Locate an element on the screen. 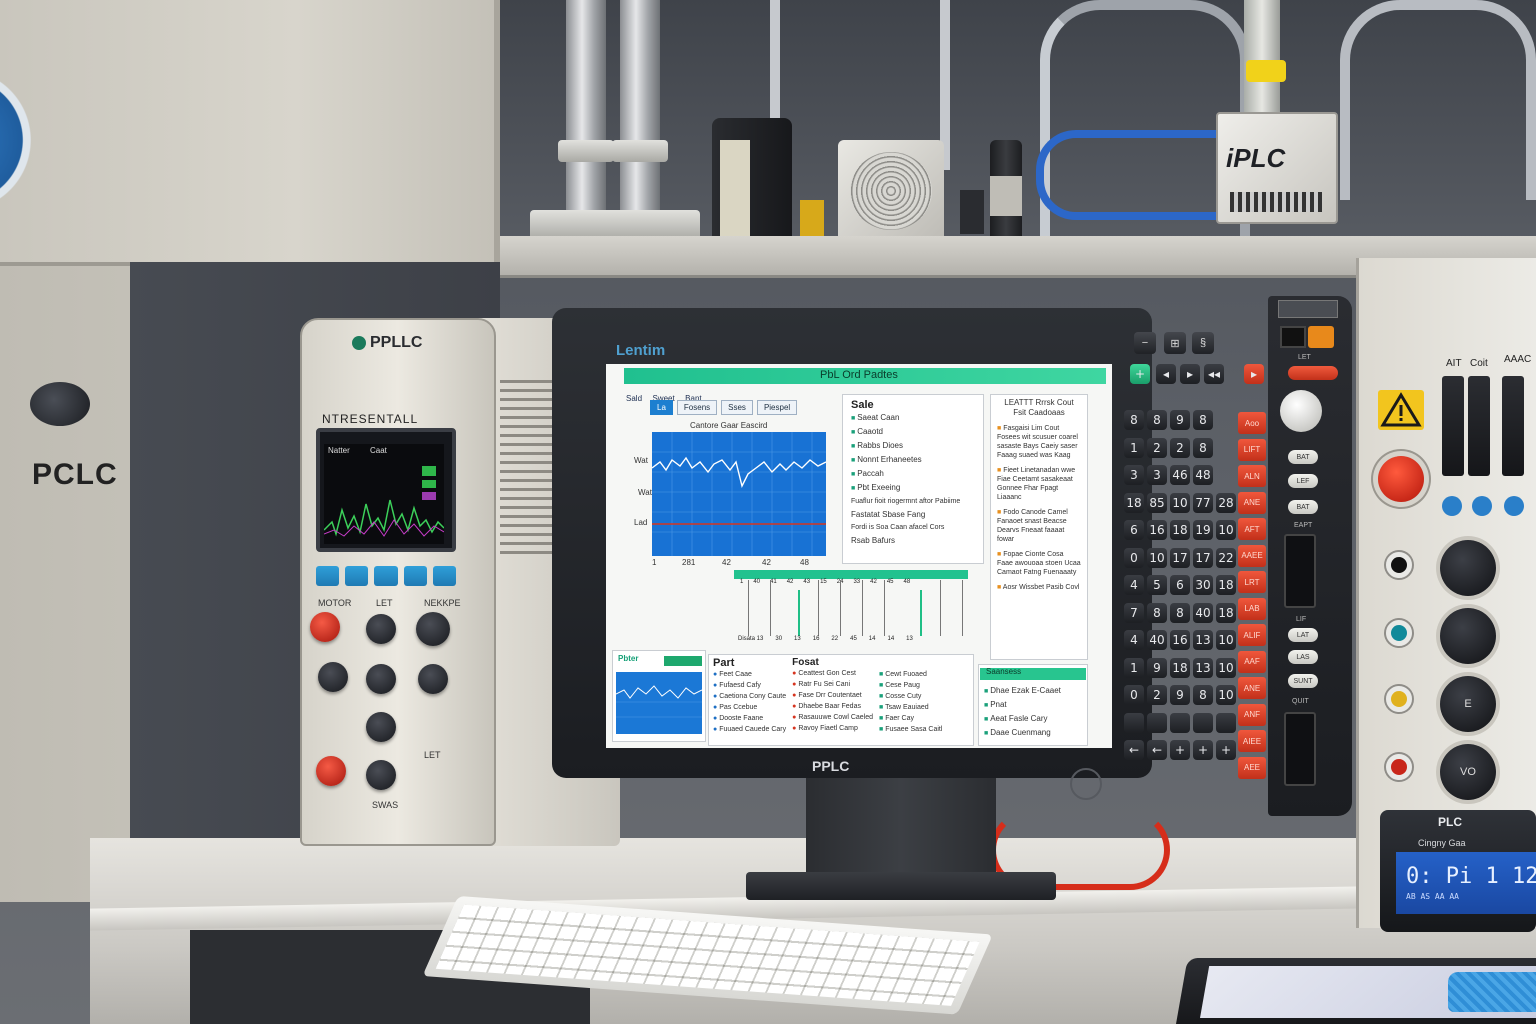 The image size is (1536, 1024). toolbar-button-piespel: Piespel is located at coordinates (777, 407).